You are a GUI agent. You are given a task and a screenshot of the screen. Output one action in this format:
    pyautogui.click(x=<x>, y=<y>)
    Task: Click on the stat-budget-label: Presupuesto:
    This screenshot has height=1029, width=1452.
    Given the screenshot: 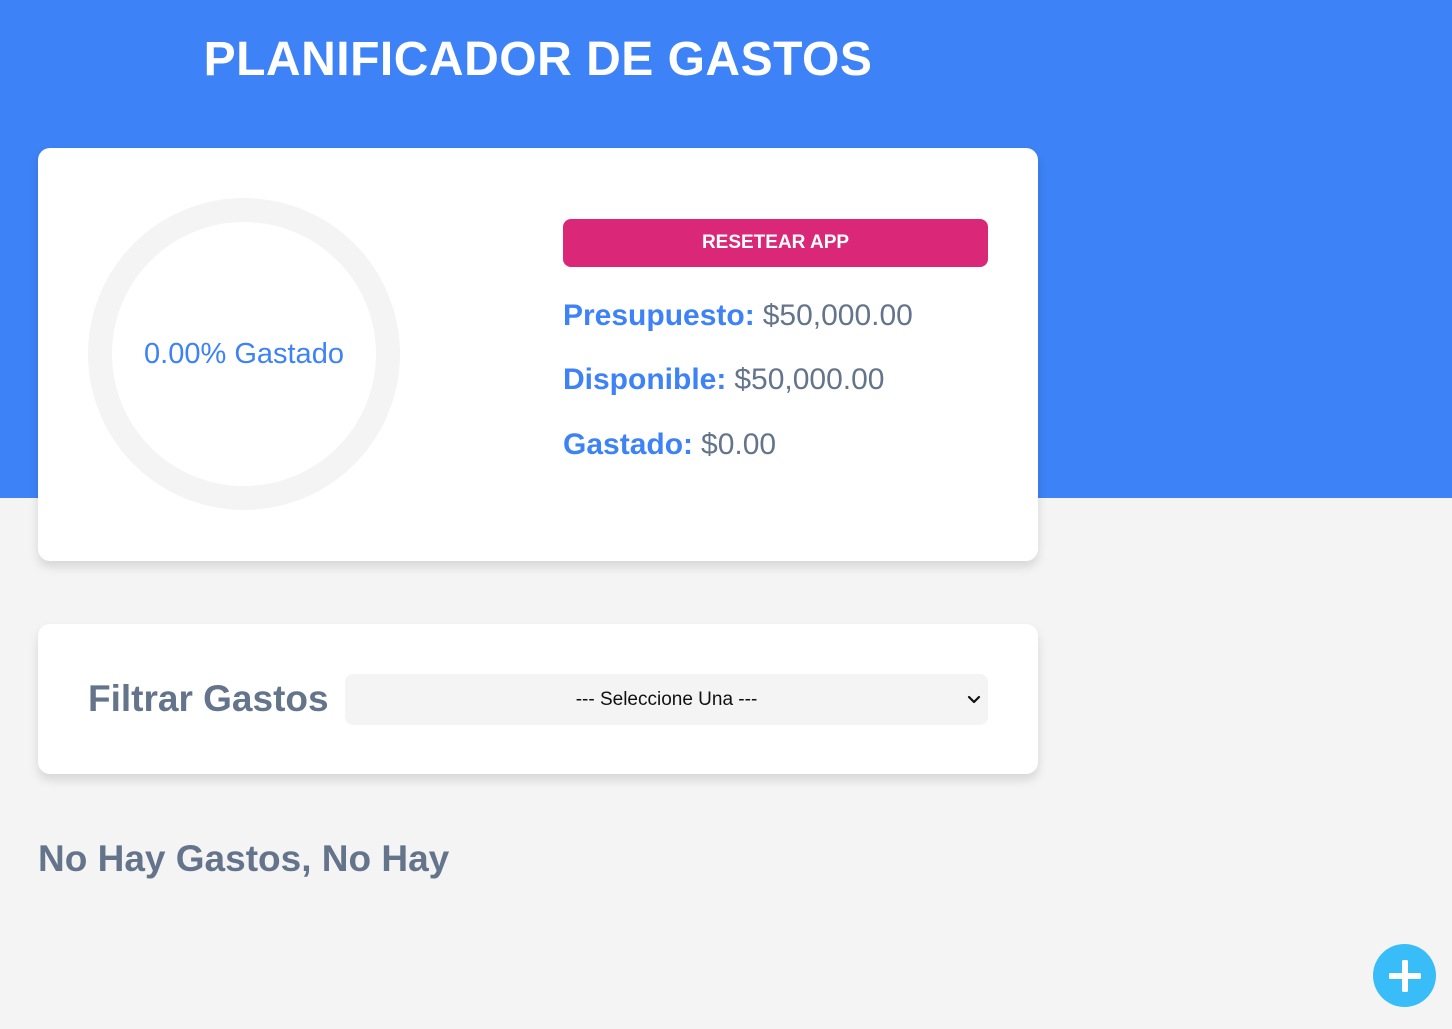 What is the action you would take?
    pyautogui.click(x=659, y=315)
    